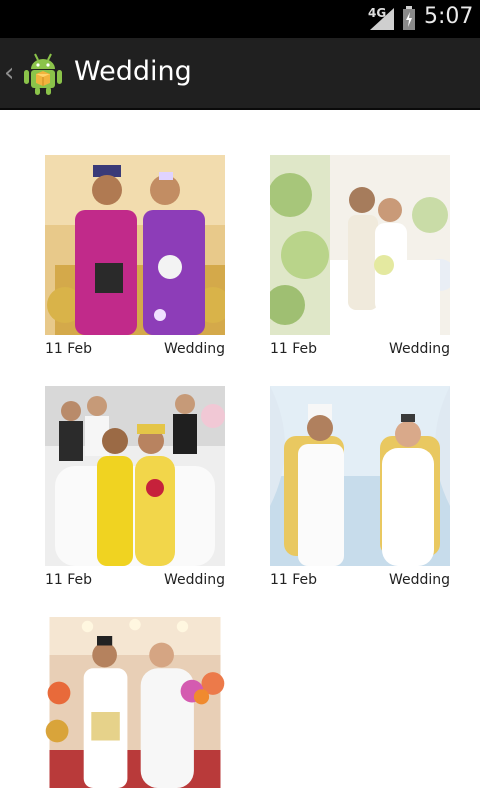  Describe the element at coordinates (240, 74) in the screenshot. I see `action-bar: ‹ Wedding` at that location.